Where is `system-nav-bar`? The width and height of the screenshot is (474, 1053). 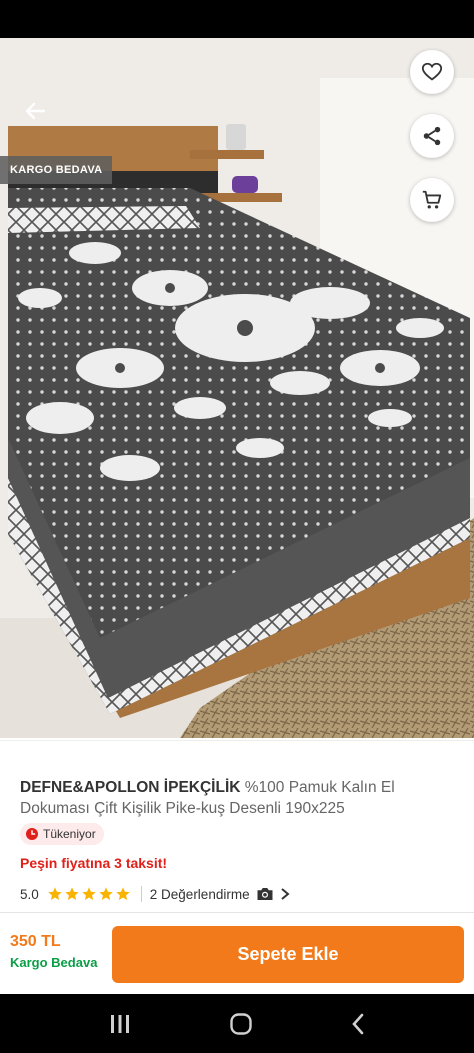
system-nav-bar is located at coordinates (237, 1023).